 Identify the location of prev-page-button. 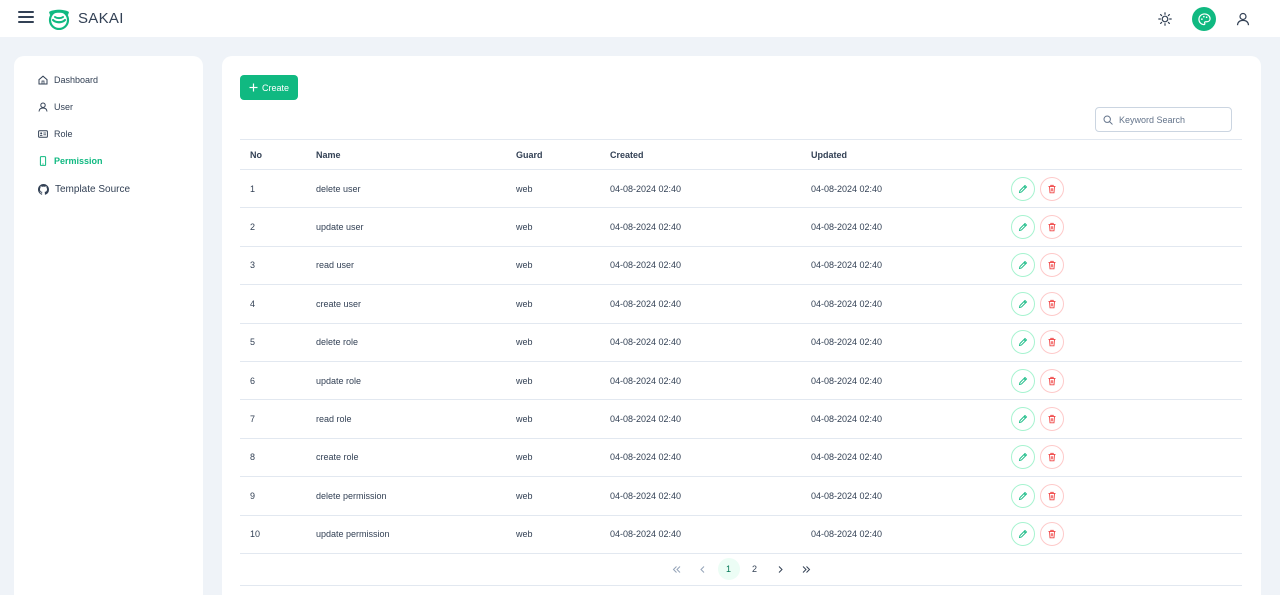
(703, 569).